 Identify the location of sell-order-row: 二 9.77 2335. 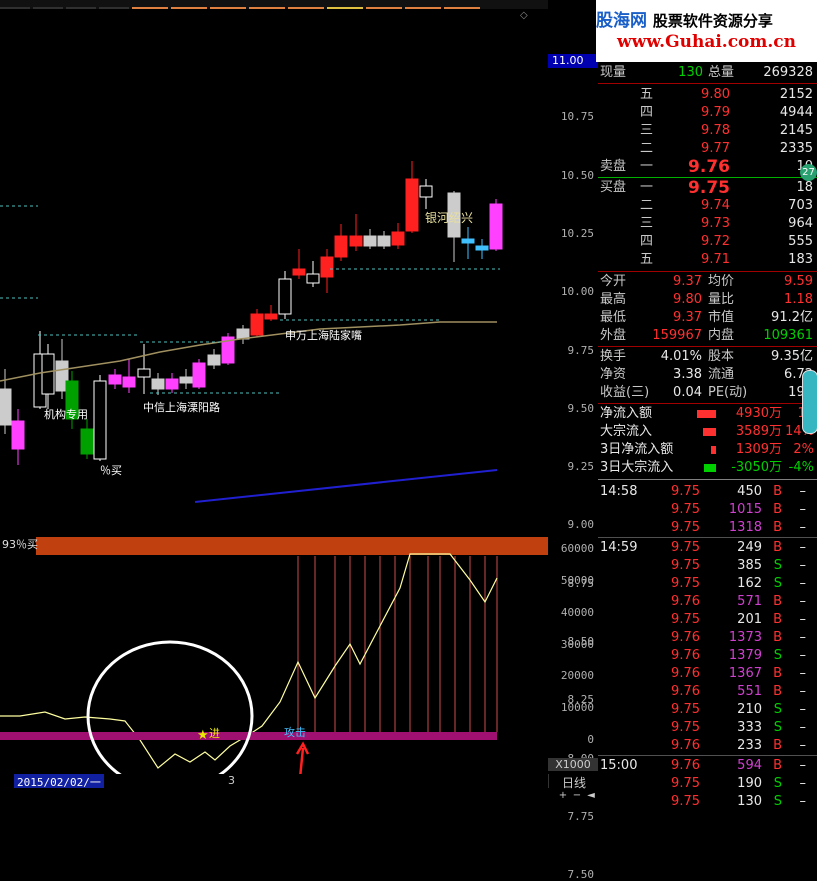
(707, 149).